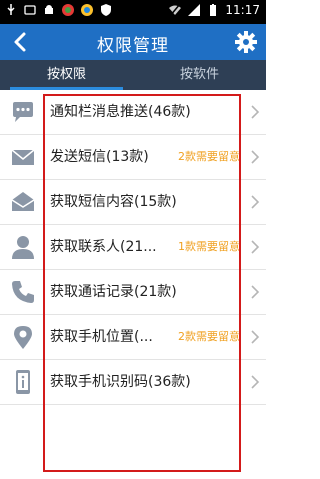 This screenshot has width=320, height=479. What do you see at coordinates (99, 157) in the screenshot?
I see `permission-label: 发送短信(13款)` at bounding box center [99, 157].